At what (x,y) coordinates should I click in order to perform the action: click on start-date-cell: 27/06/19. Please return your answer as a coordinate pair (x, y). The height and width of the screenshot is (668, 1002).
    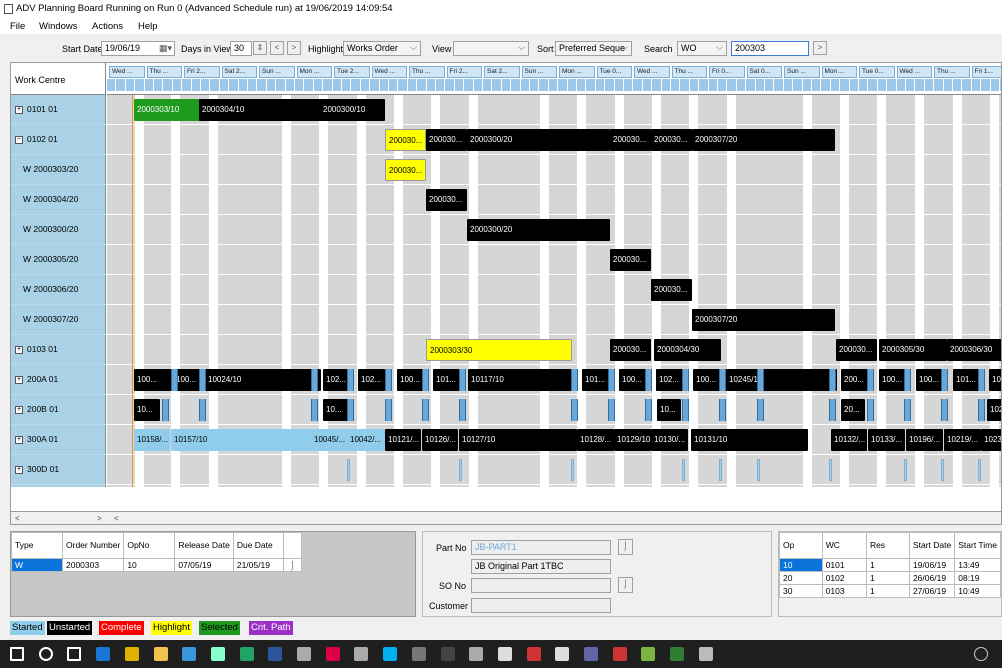
    Looking at the image, I should click on (932, 591).